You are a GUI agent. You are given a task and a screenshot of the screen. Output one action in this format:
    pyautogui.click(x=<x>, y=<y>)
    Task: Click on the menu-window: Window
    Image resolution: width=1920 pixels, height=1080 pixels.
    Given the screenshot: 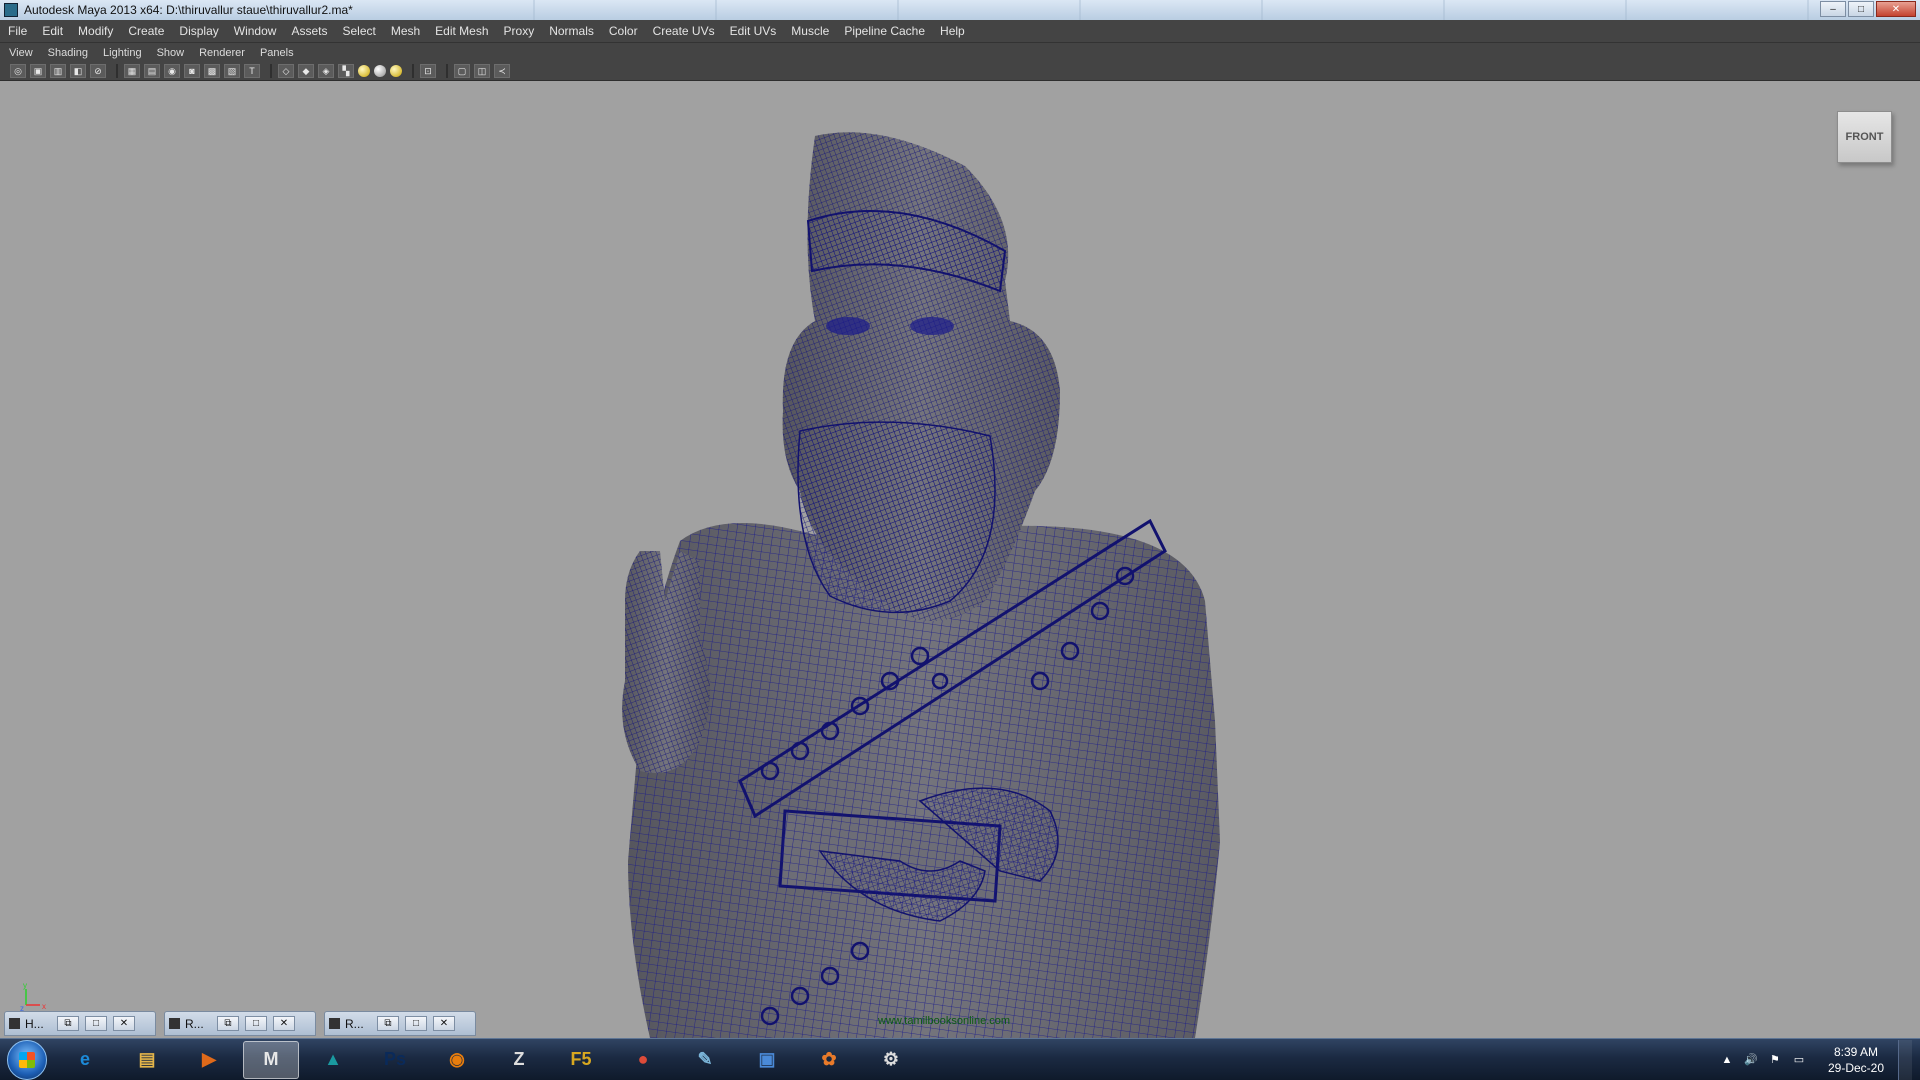 What is the action you would take?
    pyautogui.click(x=255, y=31)
    